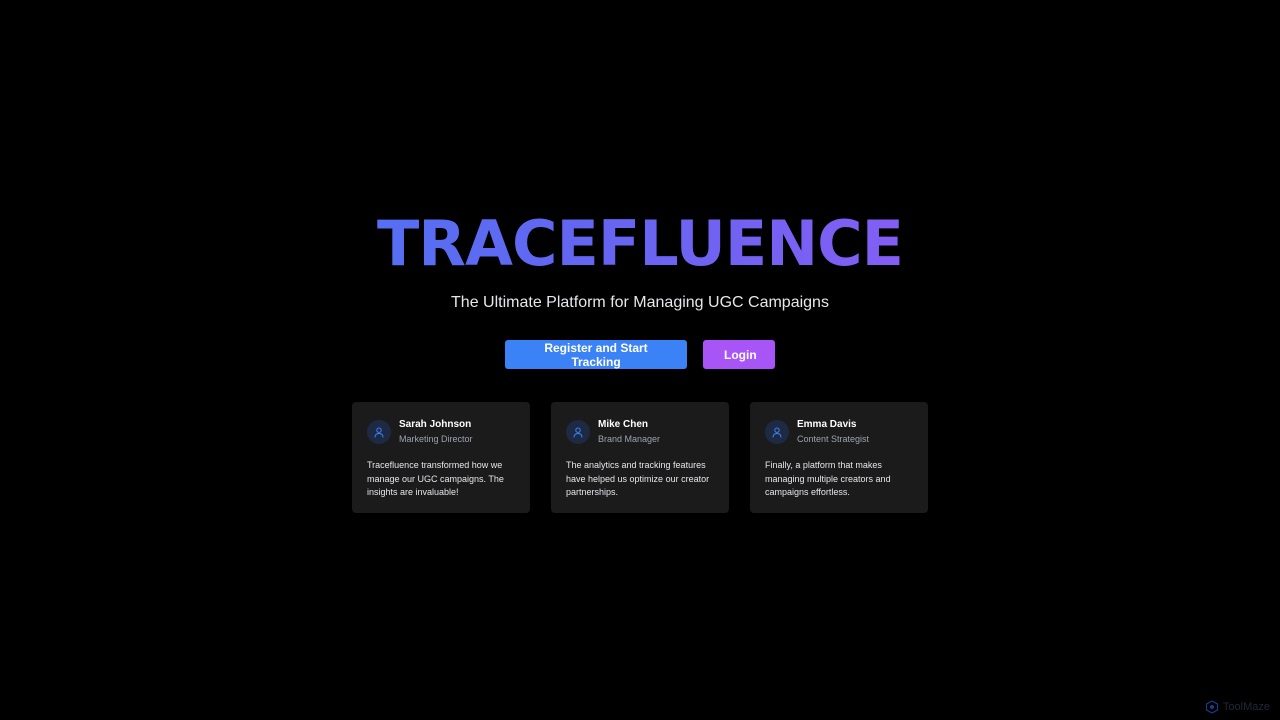  I want to click on testimonial-role: Brand Manager, so click(629, 439).